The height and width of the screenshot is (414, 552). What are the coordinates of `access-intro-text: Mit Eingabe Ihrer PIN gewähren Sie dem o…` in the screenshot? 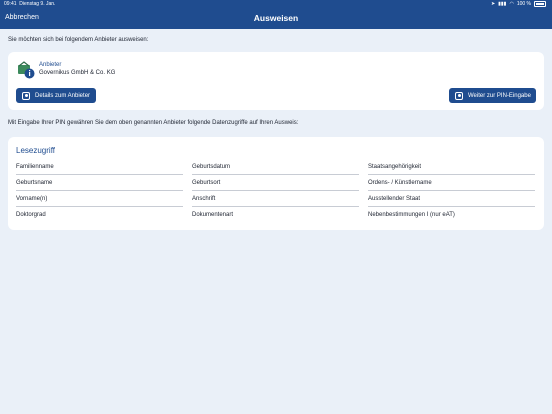 It's located at (153, 123).